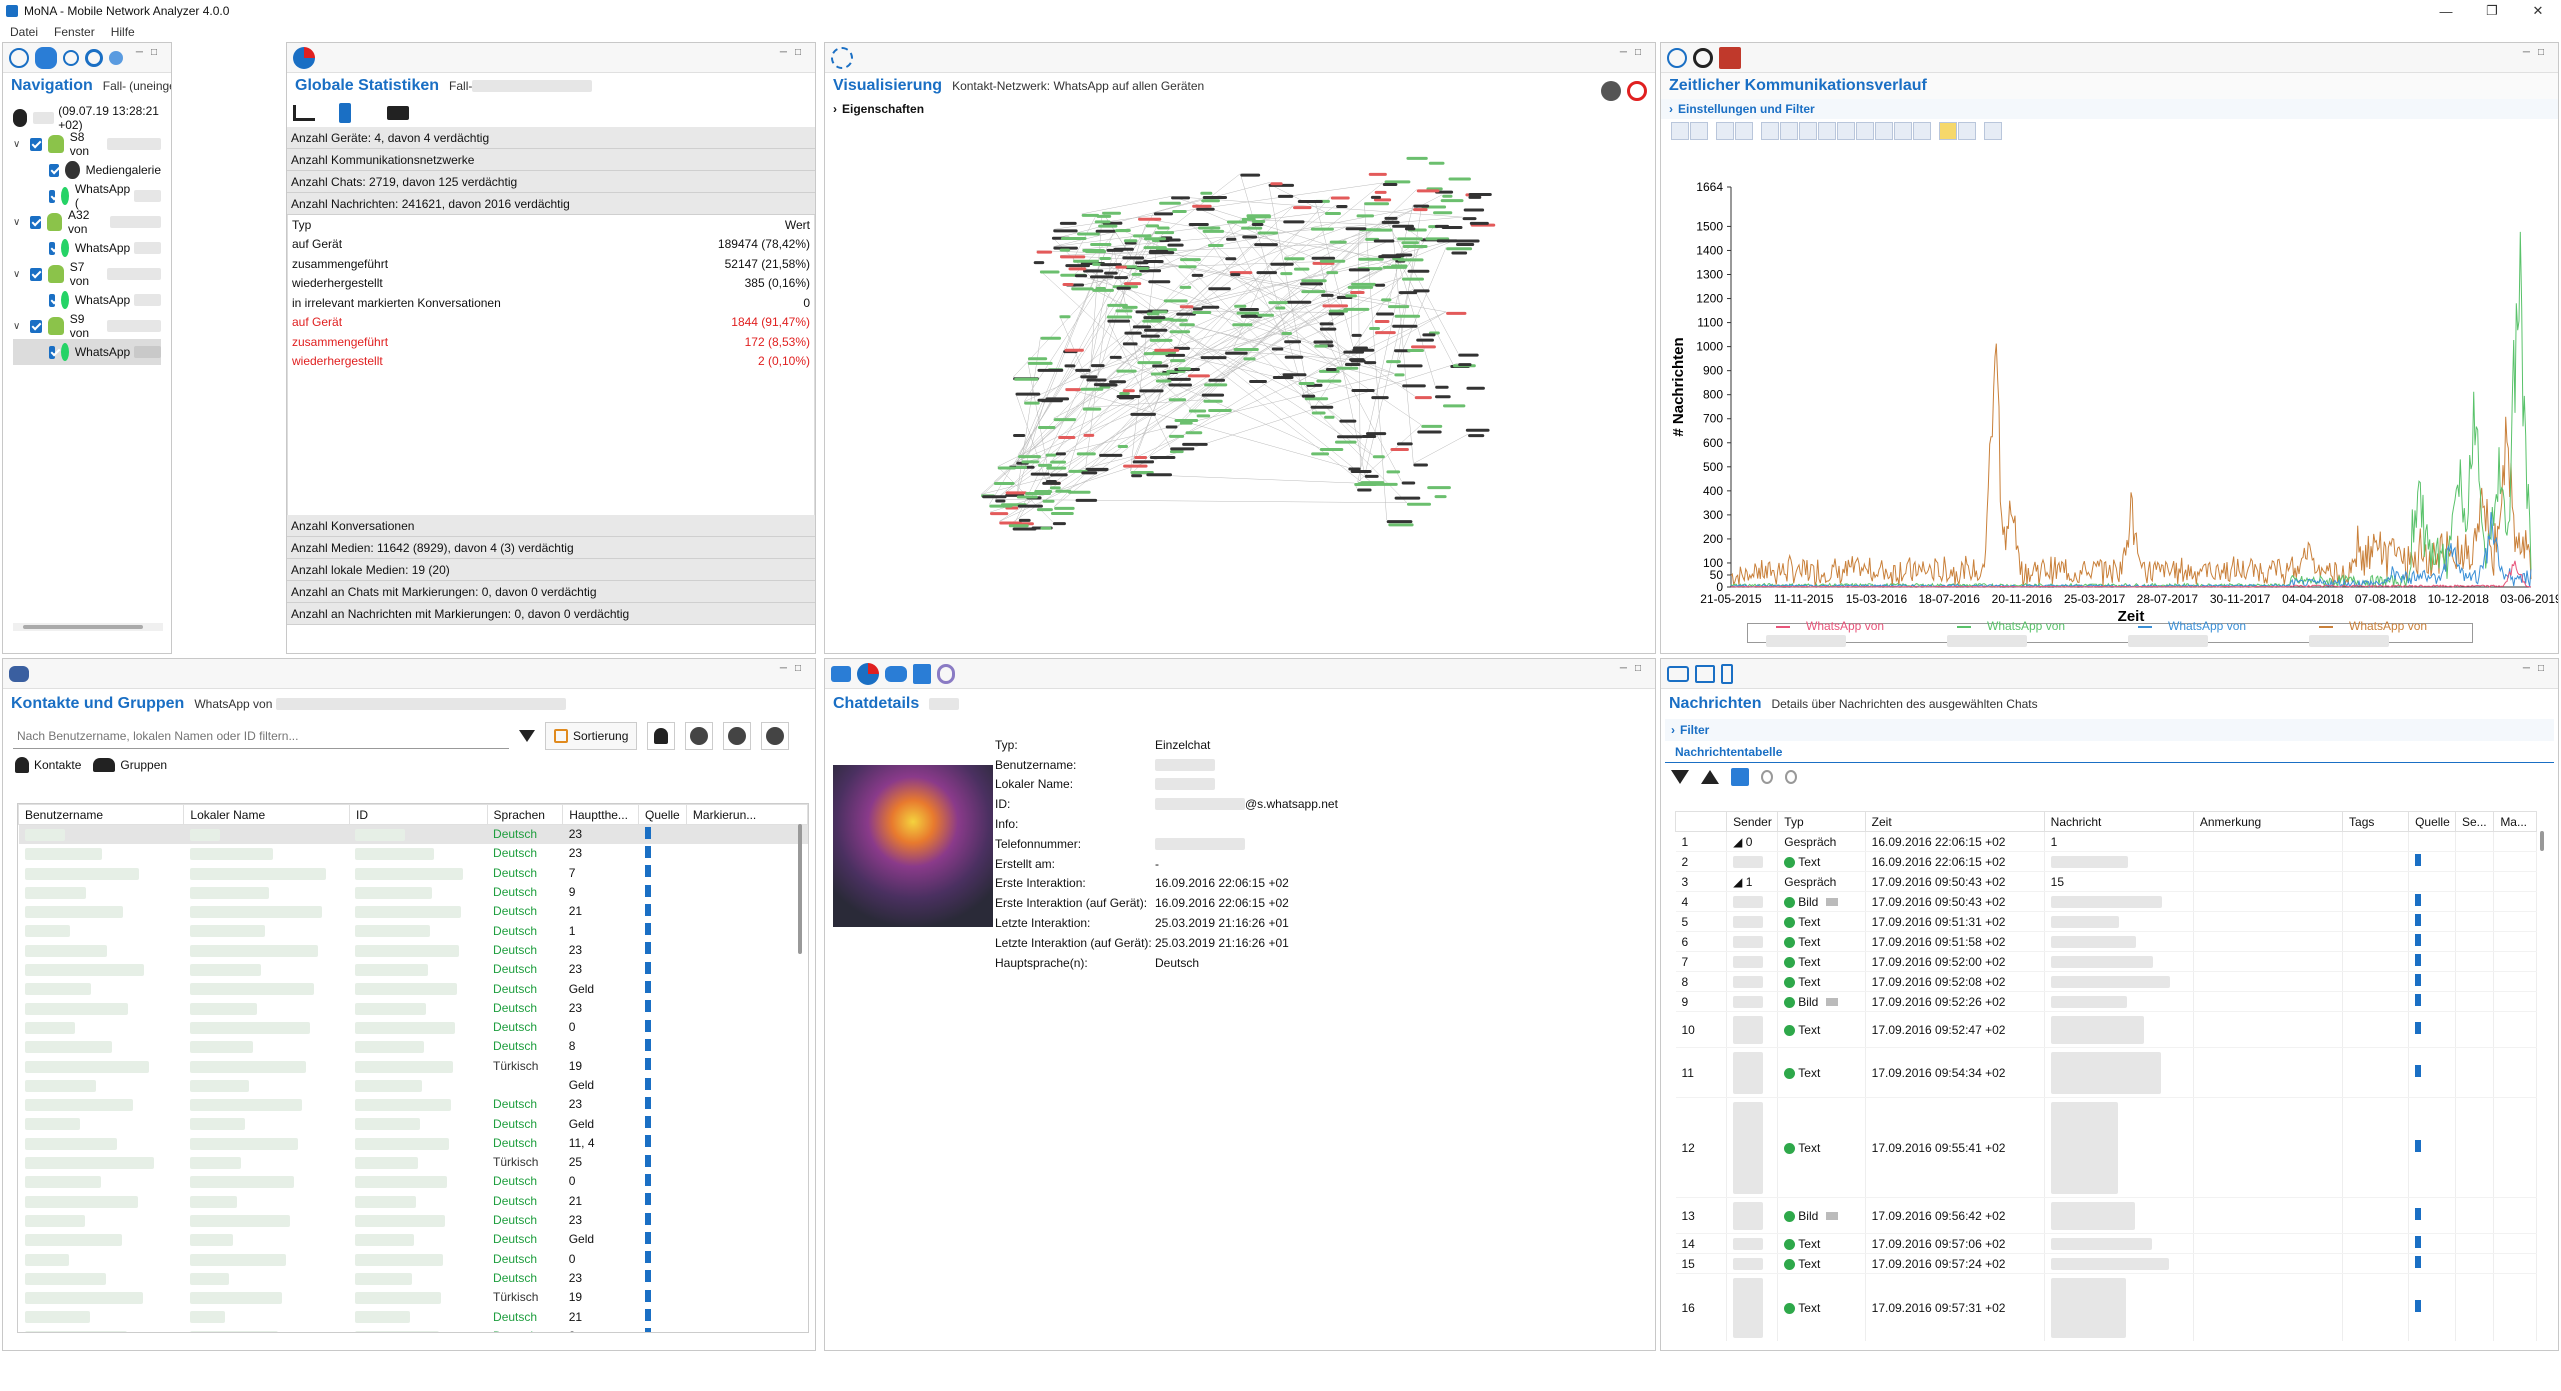  Describe the element at coordinates (2106, 1001) in the screenshot. I see `table-row: 9 Bild 17.09.2016 09:52:26 +02` at that location.